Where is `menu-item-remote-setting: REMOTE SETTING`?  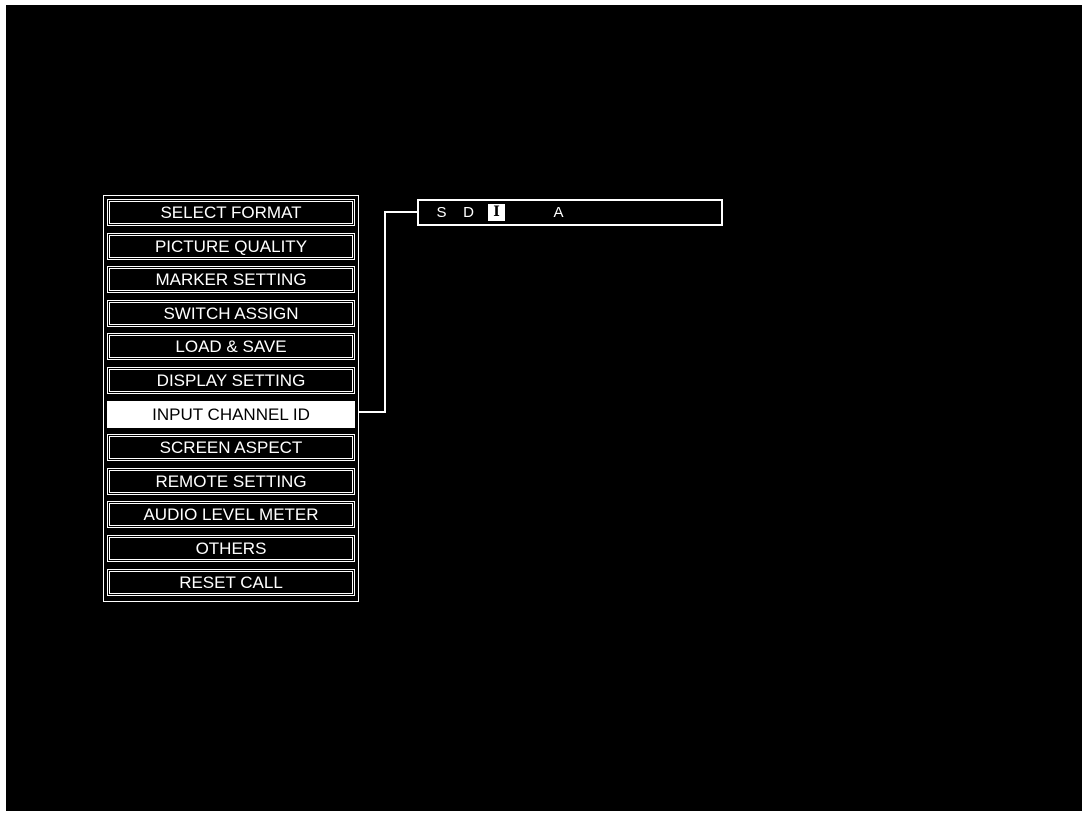
menu-item-remote-setting: REMOTE SETTING is located at coordinates (231, 481).